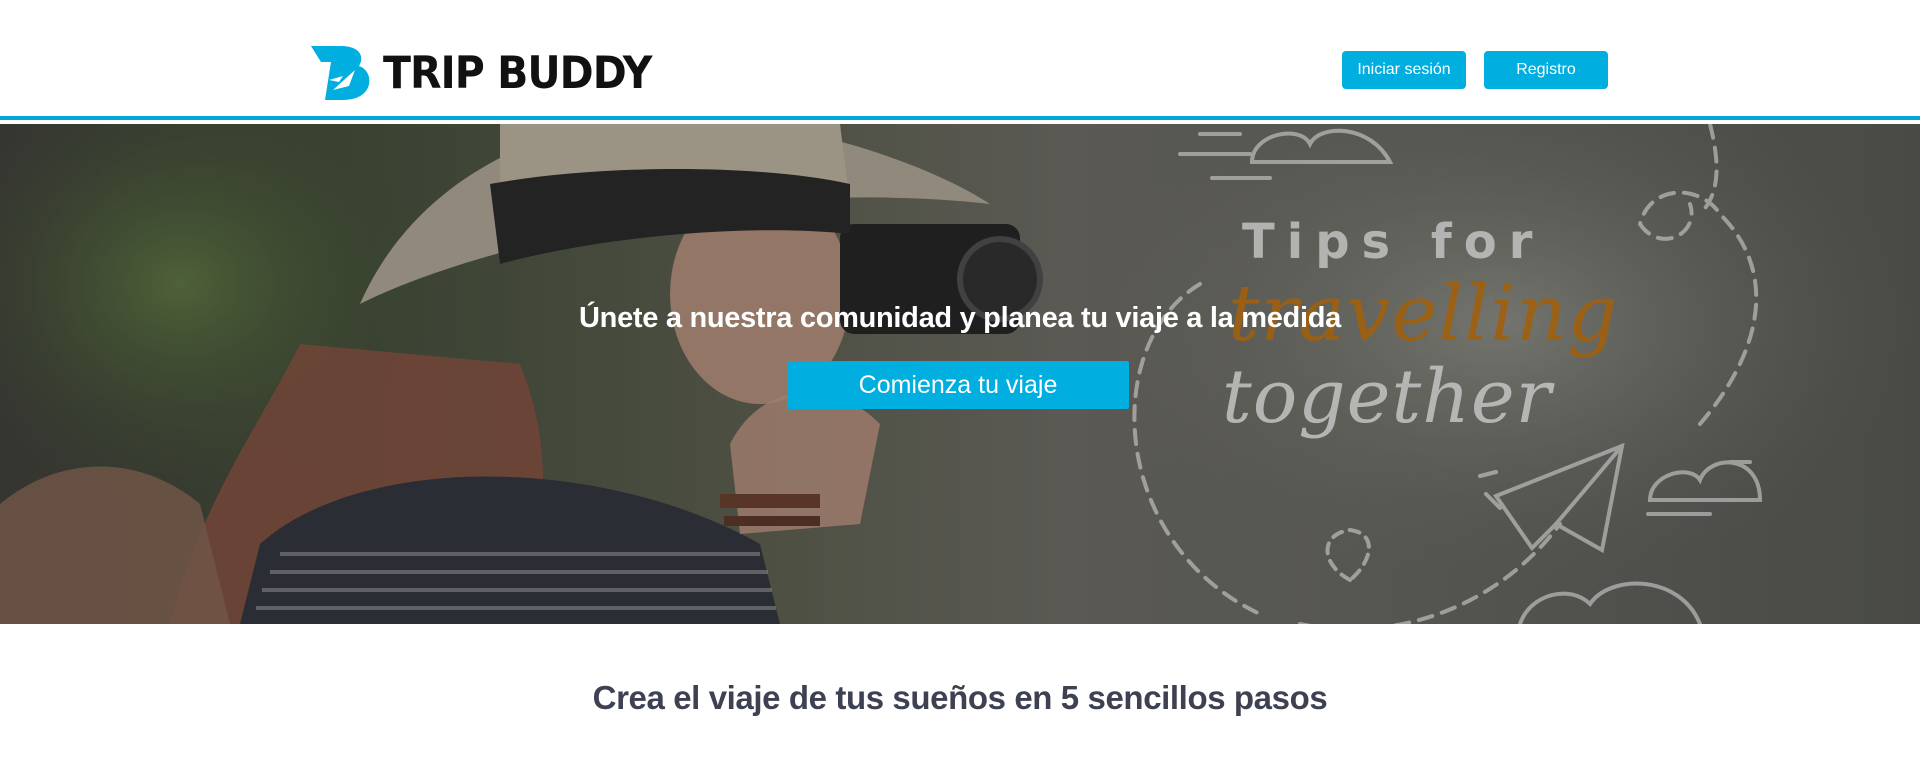 The height and width of the screenshot is (779, 1920). What do you see at coordinates (958, 385) in the screenshot?
I see `start-trip-button: Comienza tu viaje` at bounding box center [958, 385].